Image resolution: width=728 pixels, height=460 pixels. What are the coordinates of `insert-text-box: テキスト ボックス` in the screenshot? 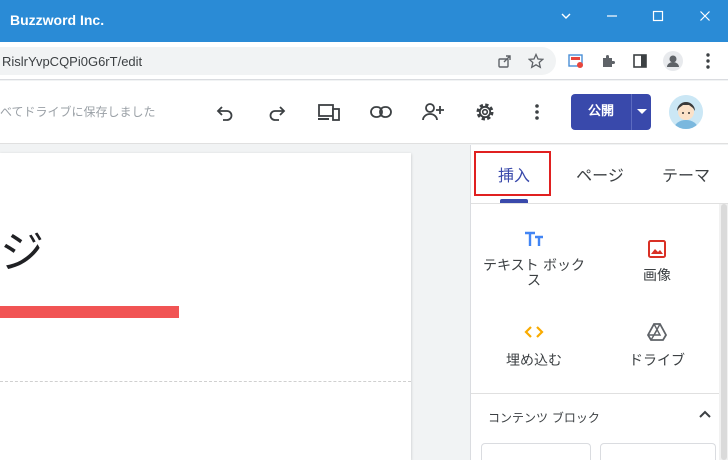 It's located at (534, 258).